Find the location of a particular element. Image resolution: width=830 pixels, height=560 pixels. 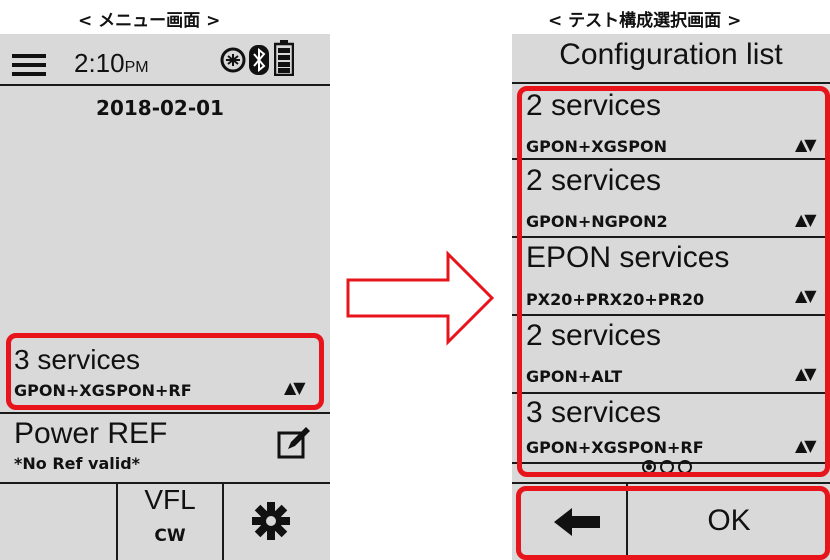

vfl-button: VFL CW is located at coordinates (170, 522).